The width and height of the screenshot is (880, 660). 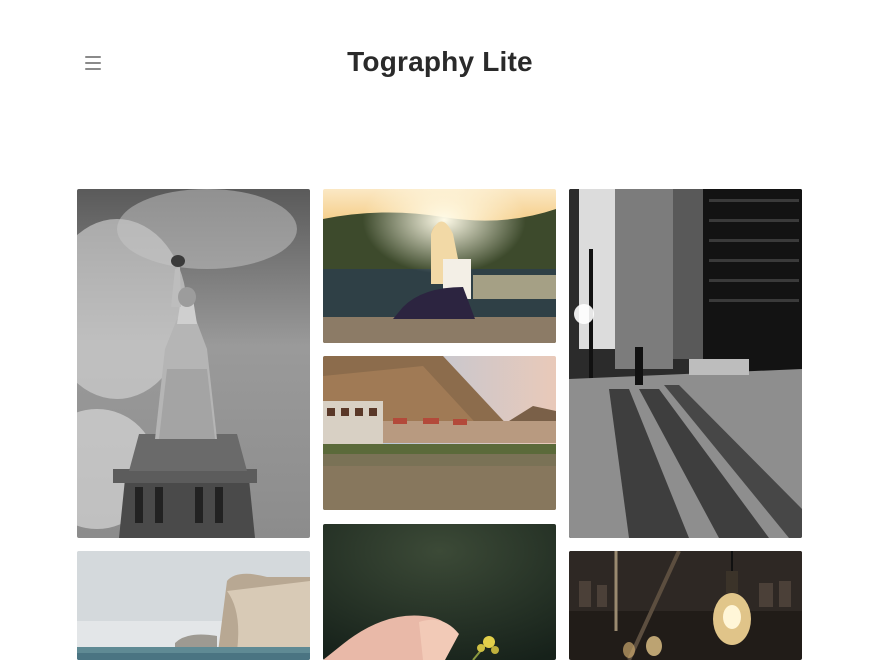 What do you see at coordinates (439, 433) in the screenshot?
I see `gallery-photo-riverside-town` at bounding box center [439, 433].